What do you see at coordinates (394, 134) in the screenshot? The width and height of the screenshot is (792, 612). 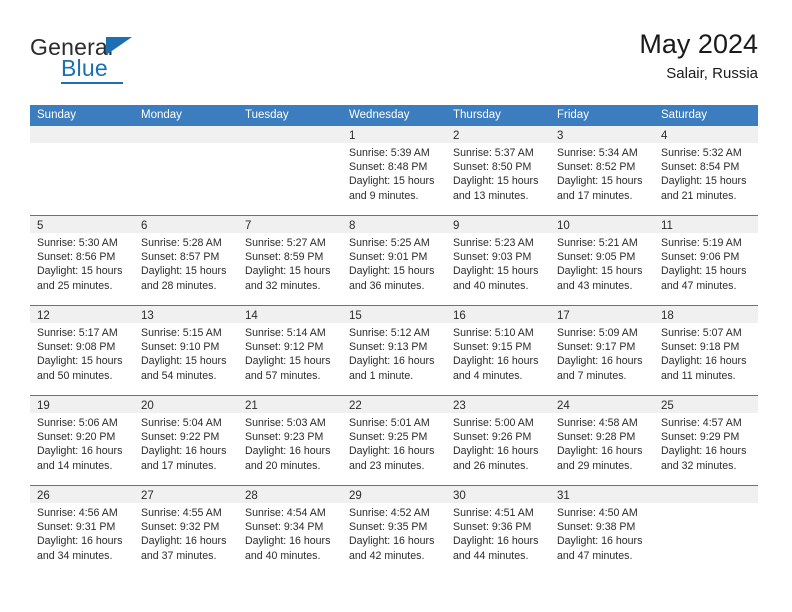 I see `day-number-band: 1` at bounding box center [394, 134].